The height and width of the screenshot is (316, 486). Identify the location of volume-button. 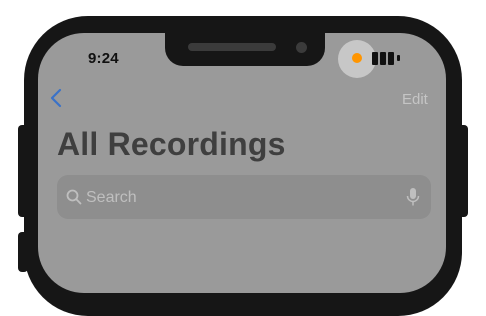
(23, 171).